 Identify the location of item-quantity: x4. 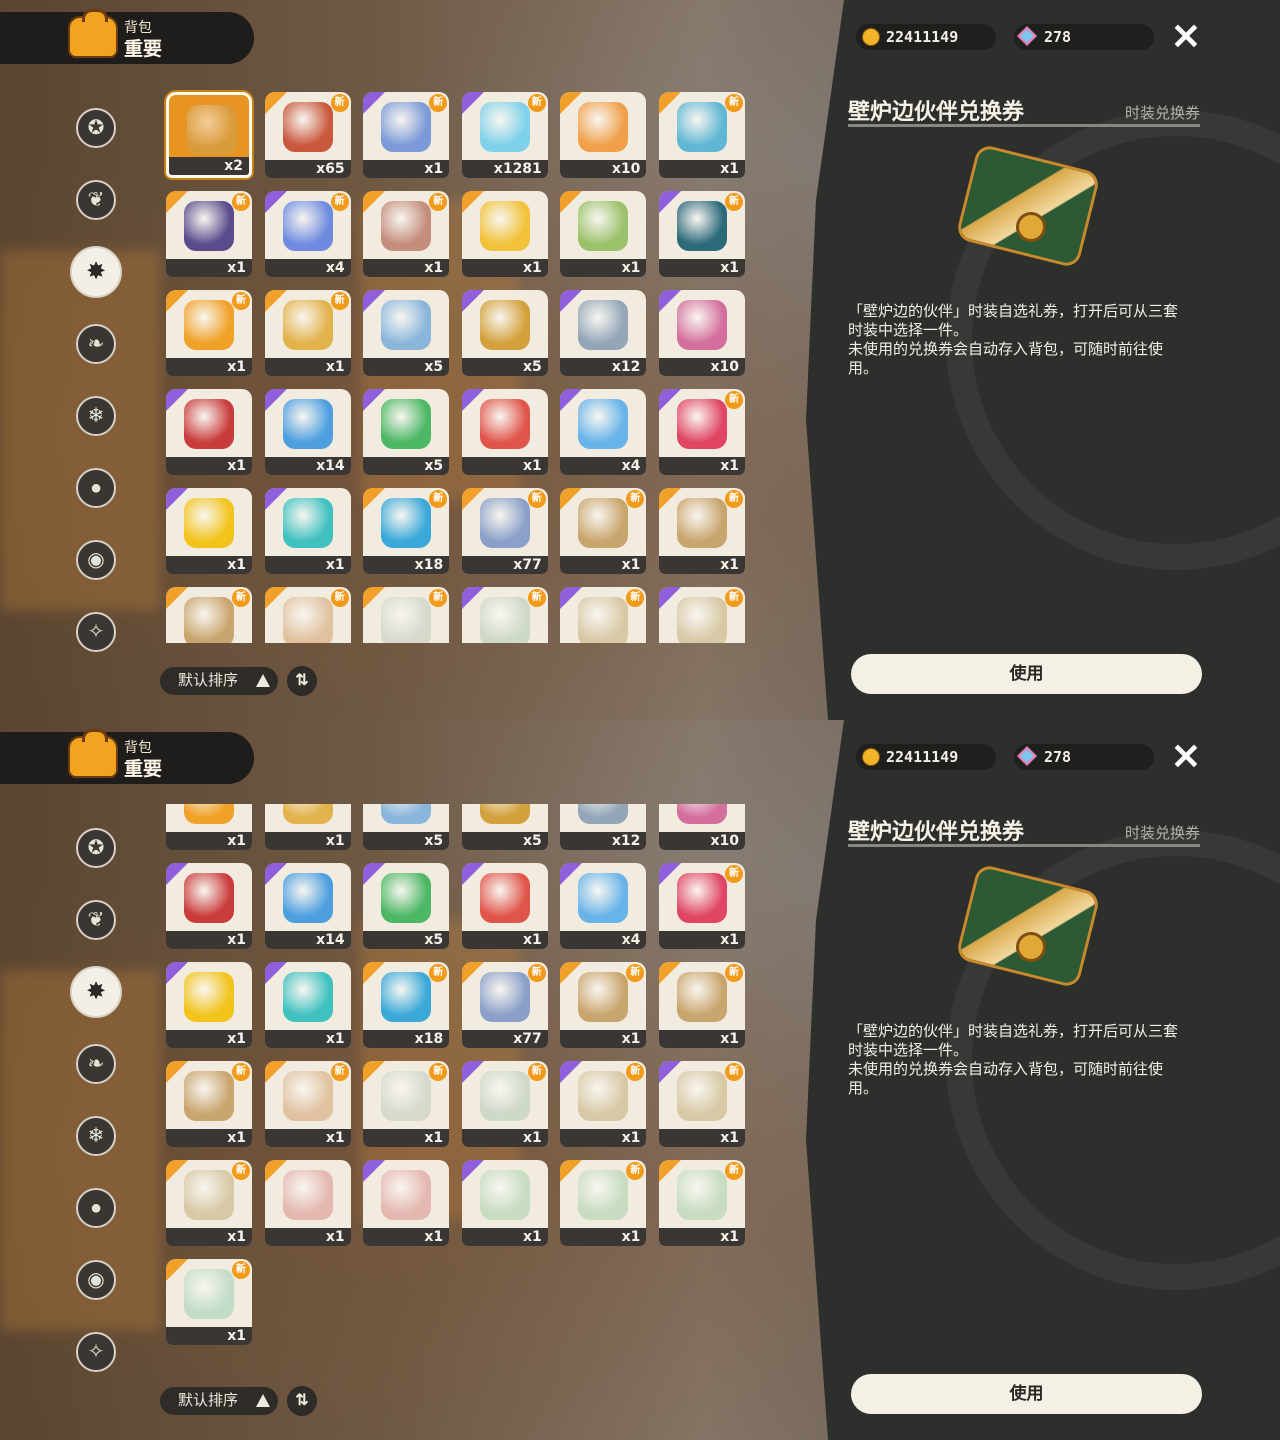
(603, 466).